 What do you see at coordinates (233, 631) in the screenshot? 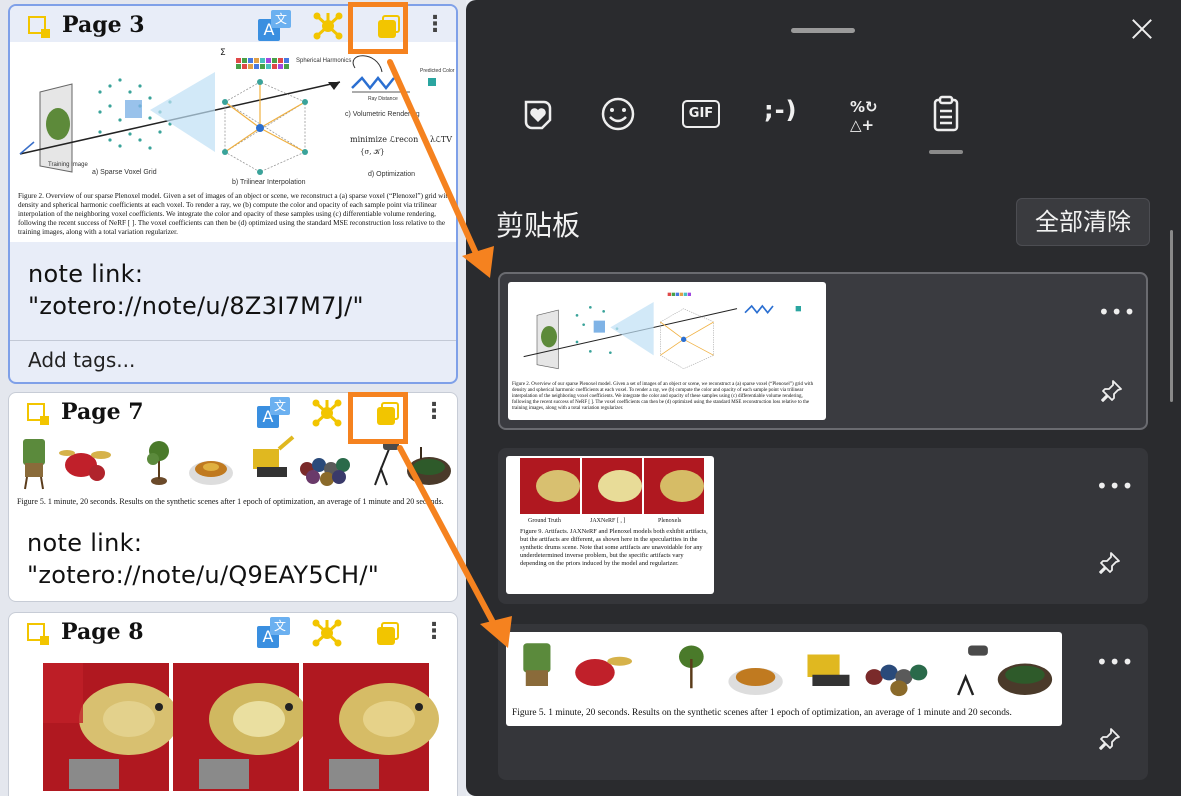
I see `card-header: Page 8 A文 ⋮` at bounding box center [233, 631].